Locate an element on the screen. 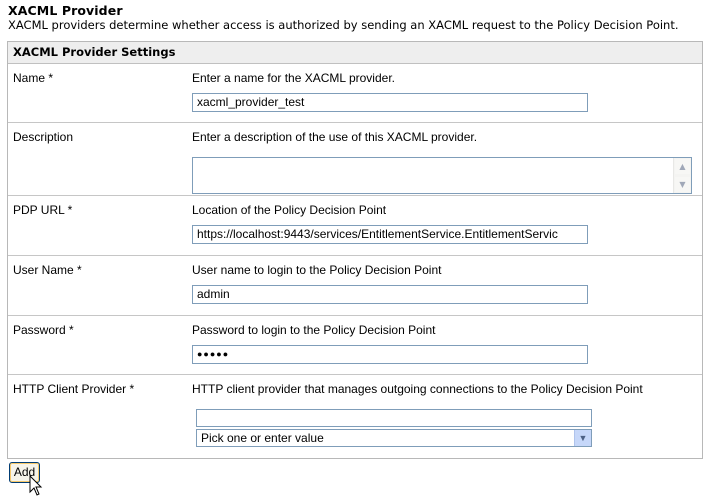 The width and height of the screenshot is (707, 497). page-title: XACML Provider is located at coordinates (65, 10).